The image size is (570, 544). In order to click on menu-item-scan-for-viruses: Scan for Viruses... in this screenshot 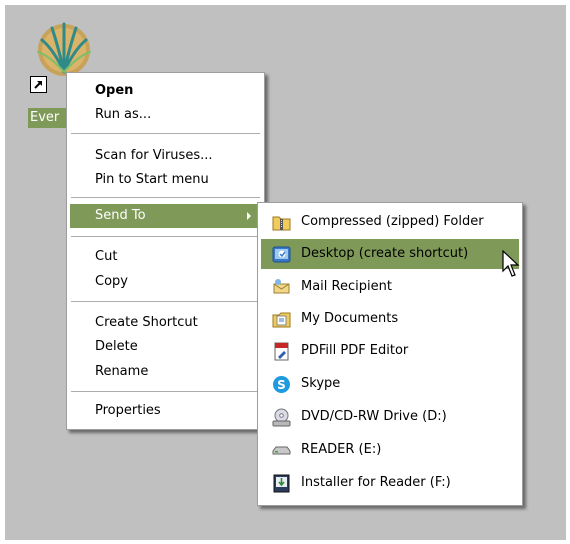, I will do `click(165, 156)`.